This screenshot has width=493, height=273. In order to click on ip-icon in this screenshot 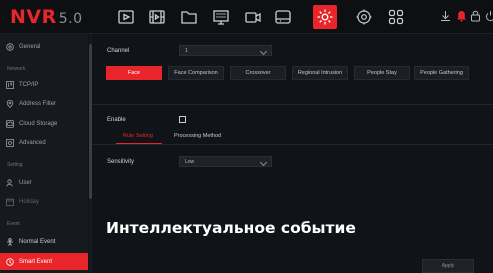, I will do `click(10, 84)`.